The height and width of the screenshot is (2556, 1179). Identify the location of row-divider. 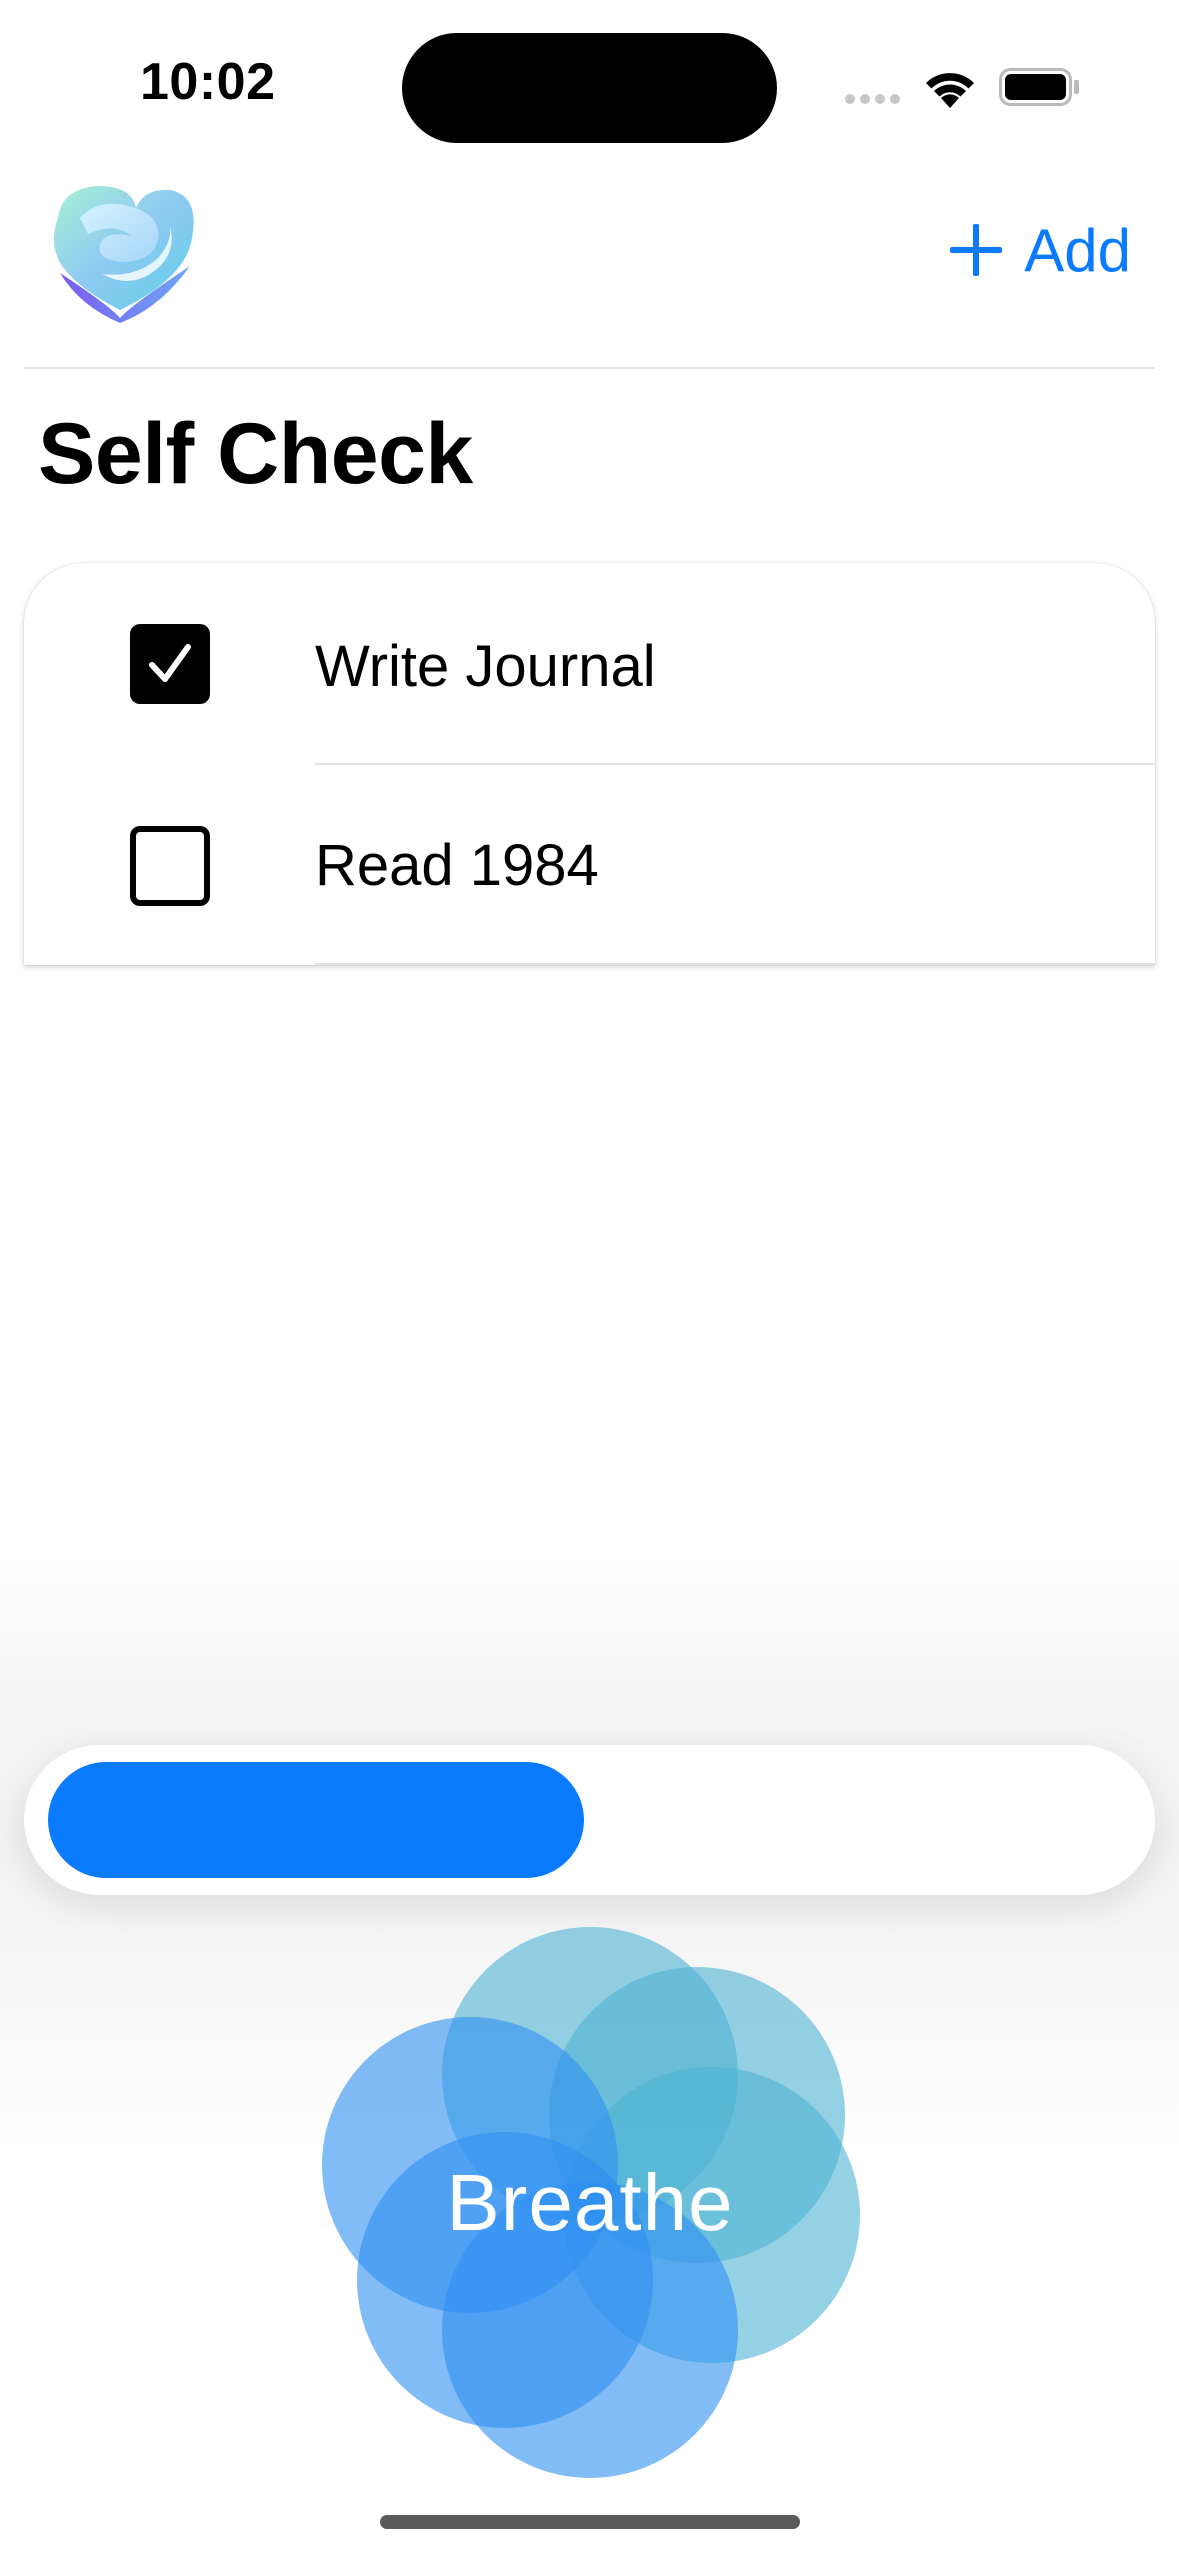
(735, 964).